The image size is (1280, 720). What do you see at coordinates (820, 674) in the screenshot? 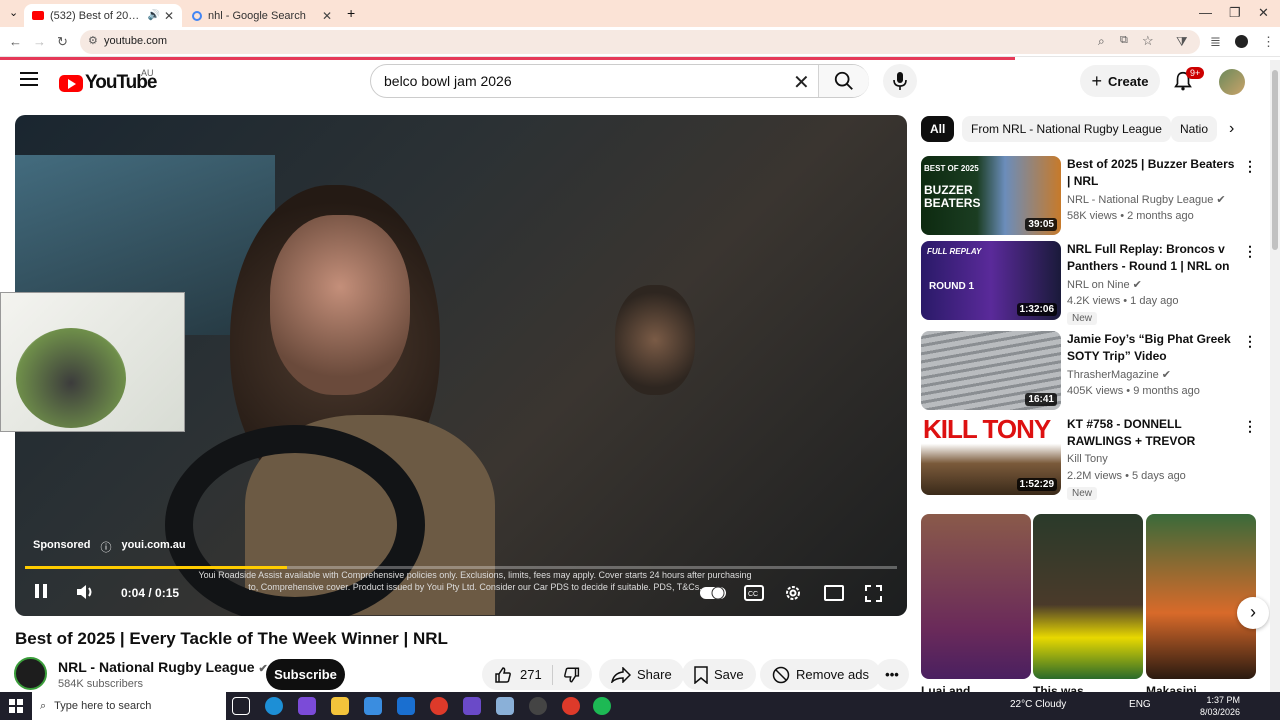
I see `remove-ads-button: Remove ads` at bounding box center [820, 674].